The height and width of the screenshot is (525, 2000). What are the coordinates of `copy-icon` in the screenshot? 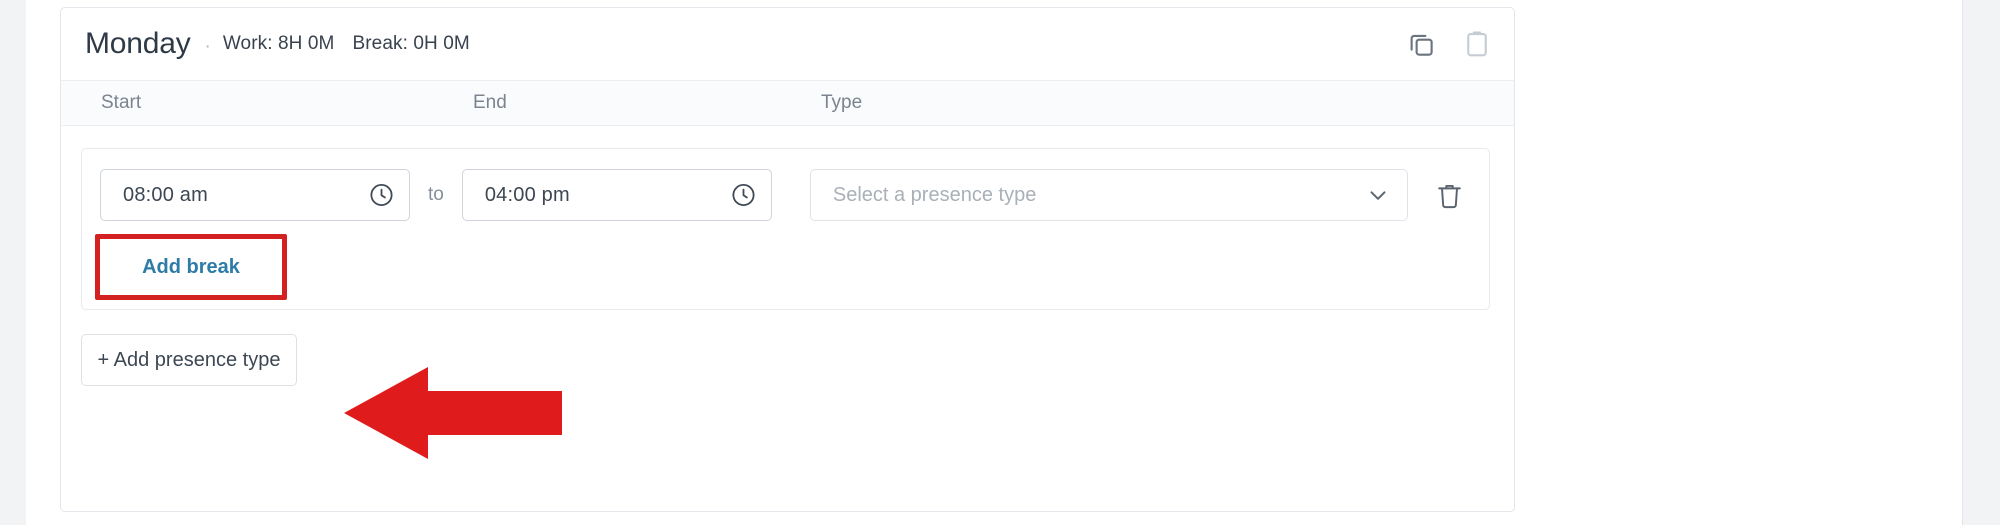 It's located at (1421, 44).